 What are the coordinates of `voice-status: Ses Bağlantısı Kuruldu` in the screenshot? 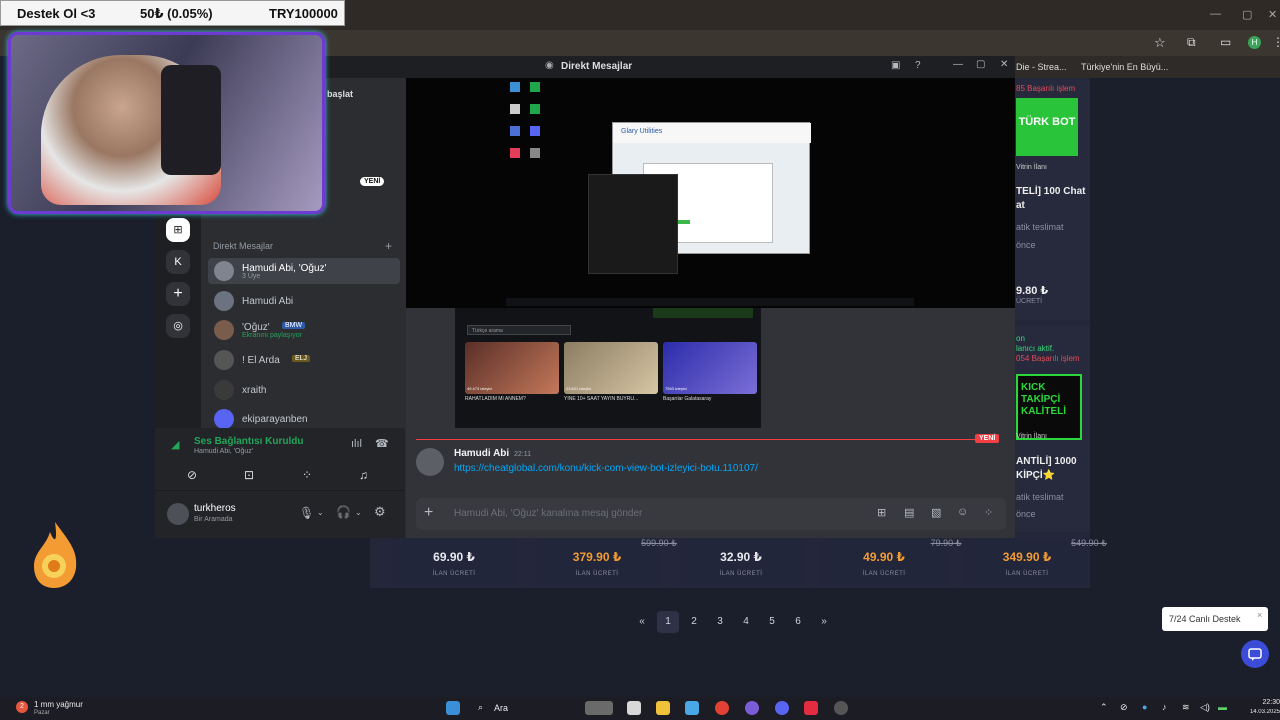 It's located at (248, 441).